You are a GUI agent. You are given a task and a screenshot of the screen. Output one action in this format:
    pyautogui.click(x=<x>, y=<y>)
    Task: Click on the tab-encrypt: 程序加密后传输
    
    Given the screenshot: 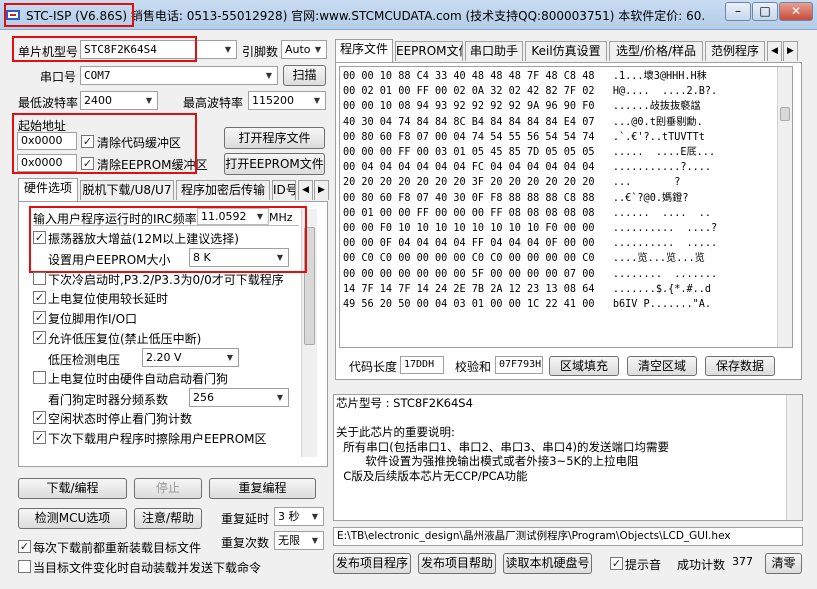 What is the action you would take?
    pyautogui.click(x=223, y=190)
    